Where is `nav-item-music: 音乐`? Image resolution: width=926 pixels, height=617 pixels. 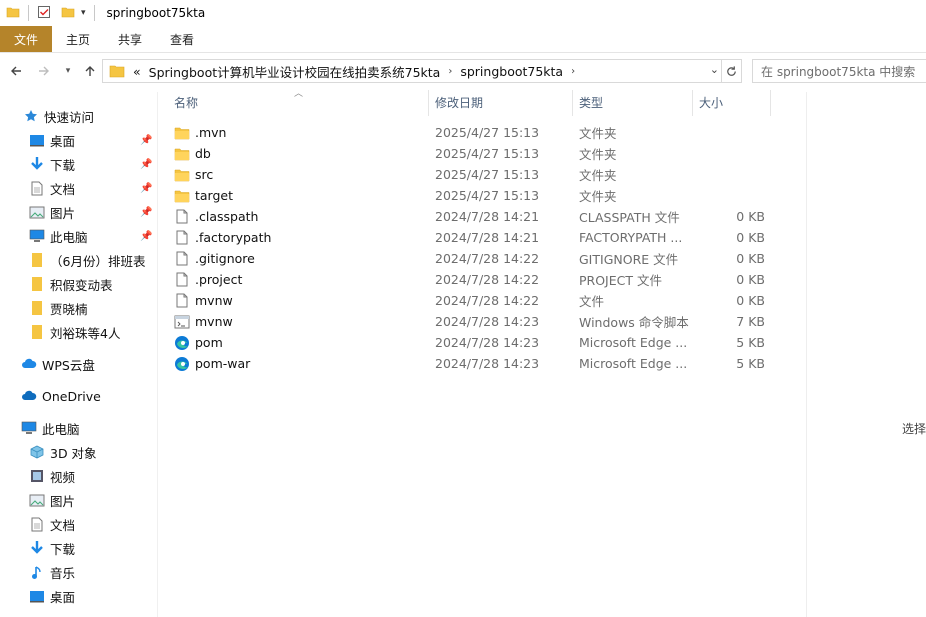 nav-item-music: 音乐 is located at coordinates (51, 572).